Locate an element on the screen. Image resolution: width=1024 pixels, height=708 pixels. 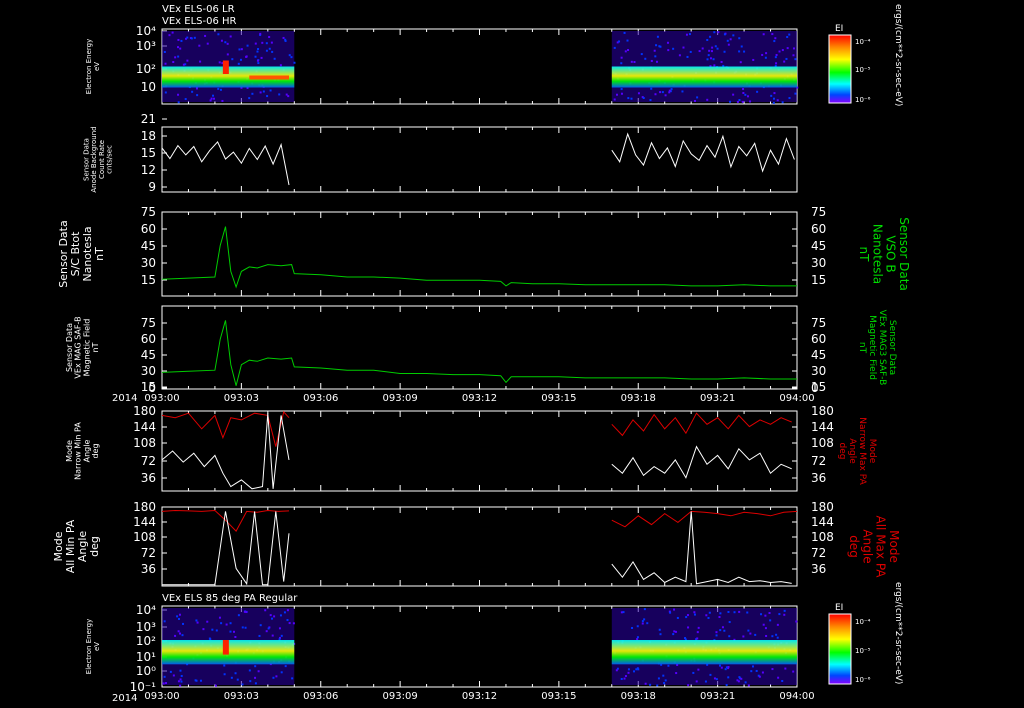
y-tick-label: 45 is located at coordinates (148, 246).